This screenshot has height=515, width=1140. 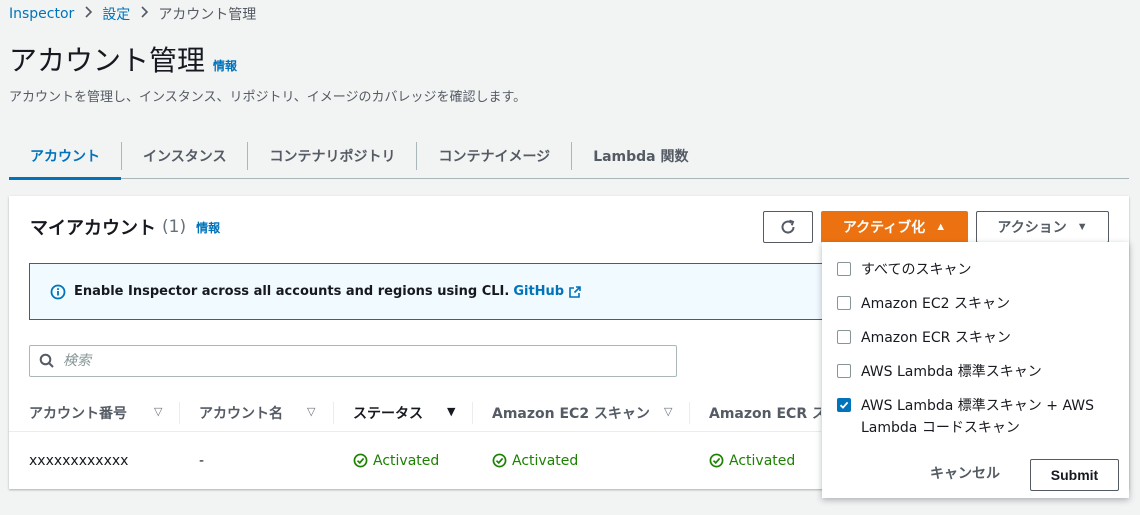 I want to click on ec2-scan-cell: Activated, so click(x=535, y=460).